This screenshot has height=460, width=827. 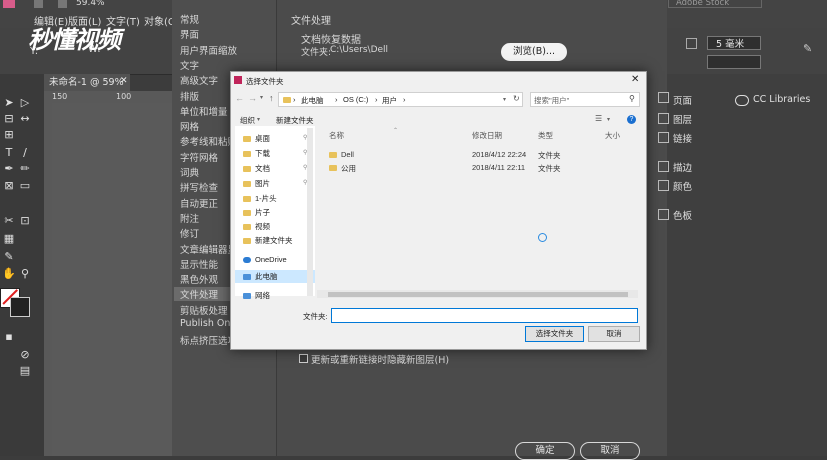 What do you see at coordinates (20, 307) in the screenshot?
I see `stroke-swatch` at bounding box center [20, 307].